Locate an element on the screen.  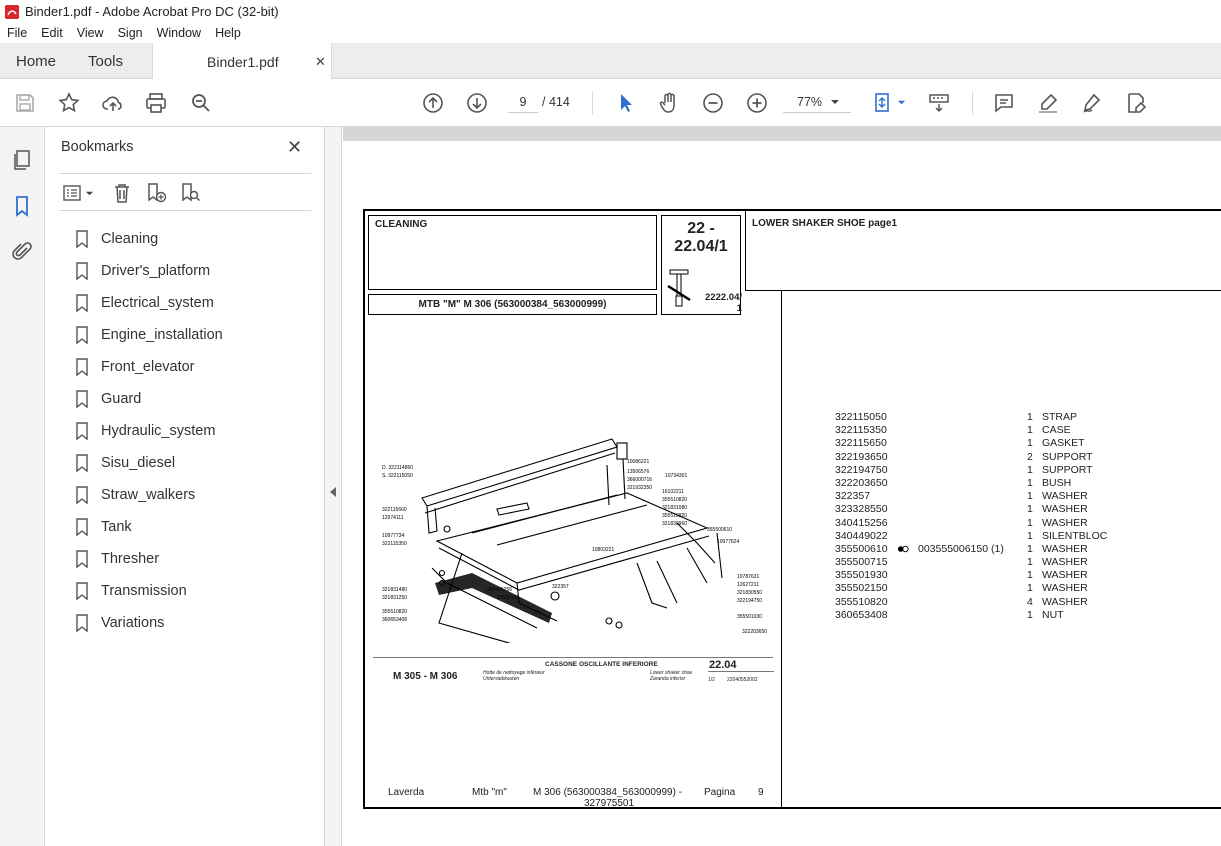
previous-page-icon is located at coordinates (433, 103).